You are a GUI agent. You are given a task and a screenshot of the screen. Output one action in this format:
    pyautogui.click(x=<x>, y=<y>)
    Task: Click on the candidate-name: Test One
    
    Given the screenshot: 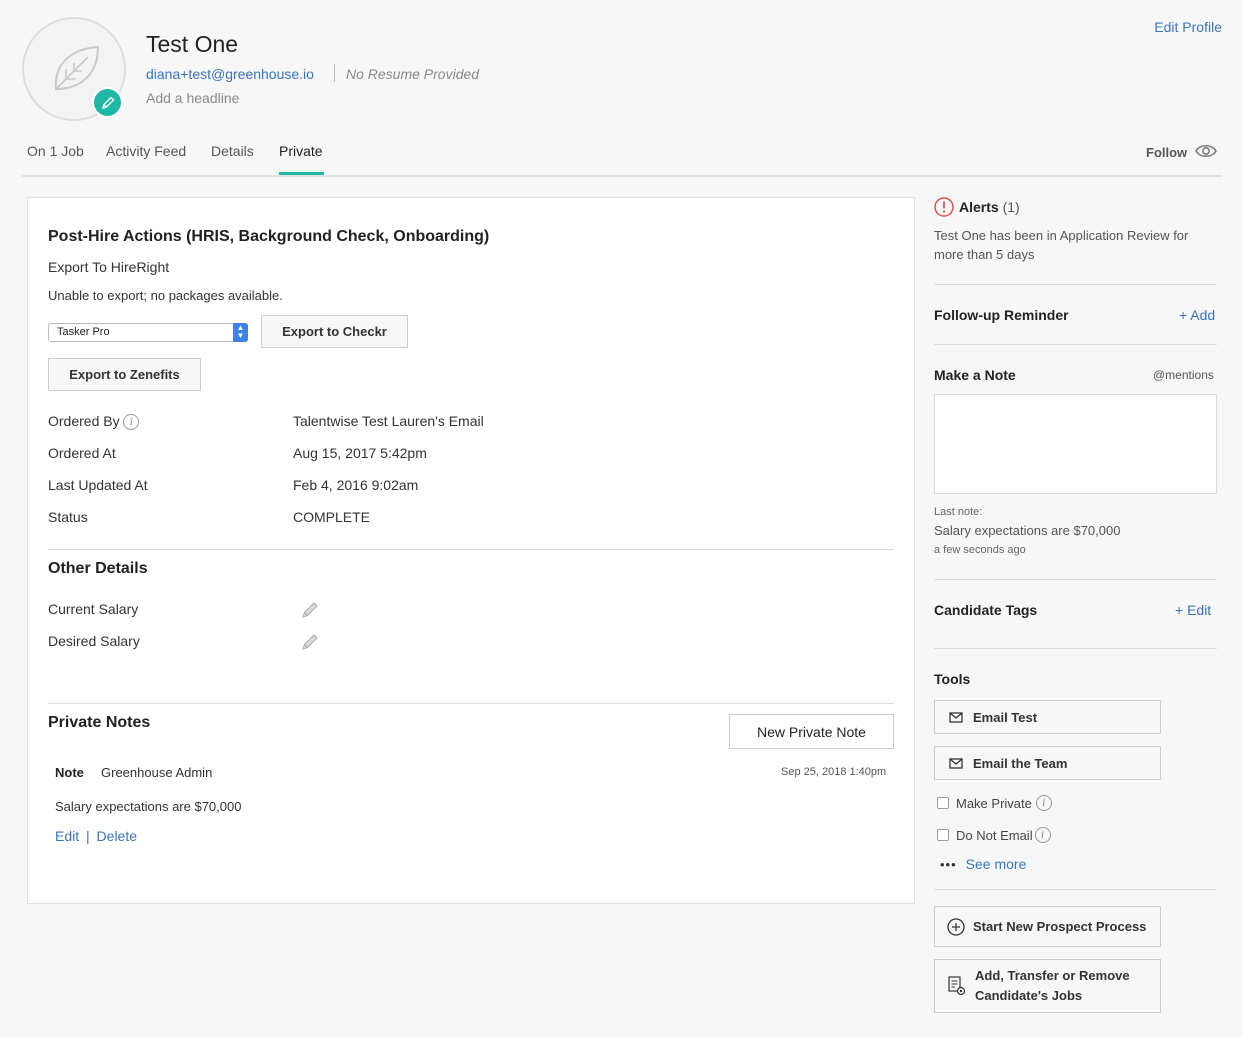 What is the action you would take?
    pyautogui.click(x=192, y=44)
    